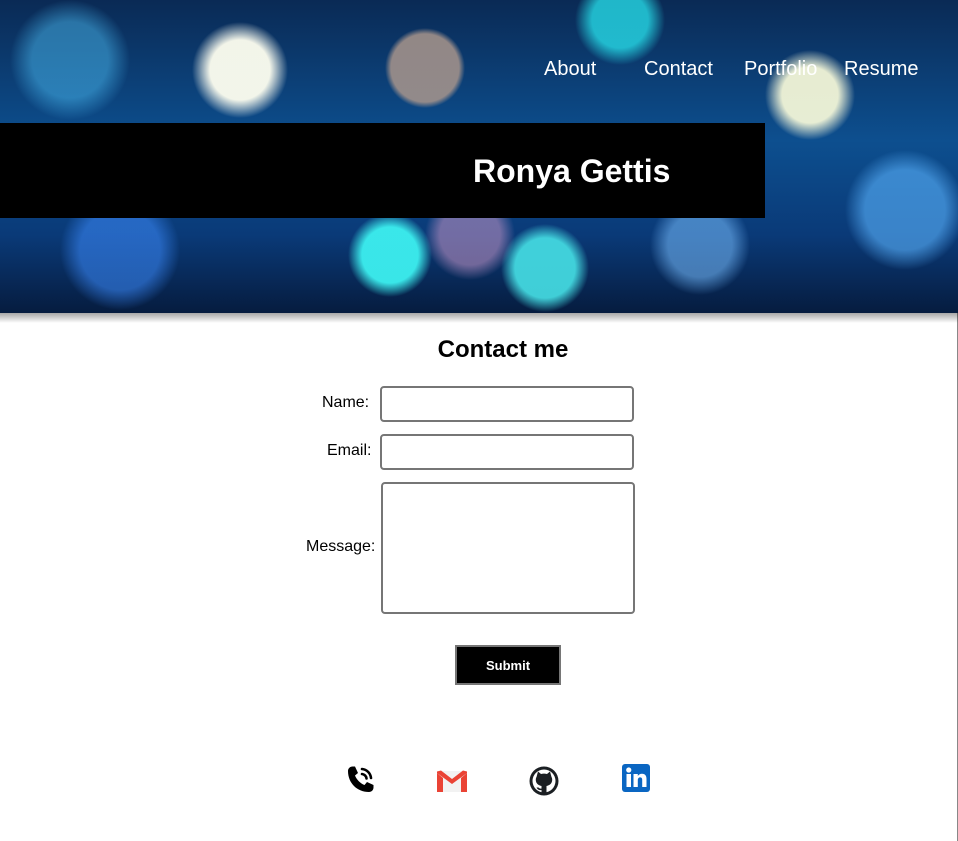 The height and width of the screenshot is (841, 958). I want to click on message-textarea, so click(508, 548).